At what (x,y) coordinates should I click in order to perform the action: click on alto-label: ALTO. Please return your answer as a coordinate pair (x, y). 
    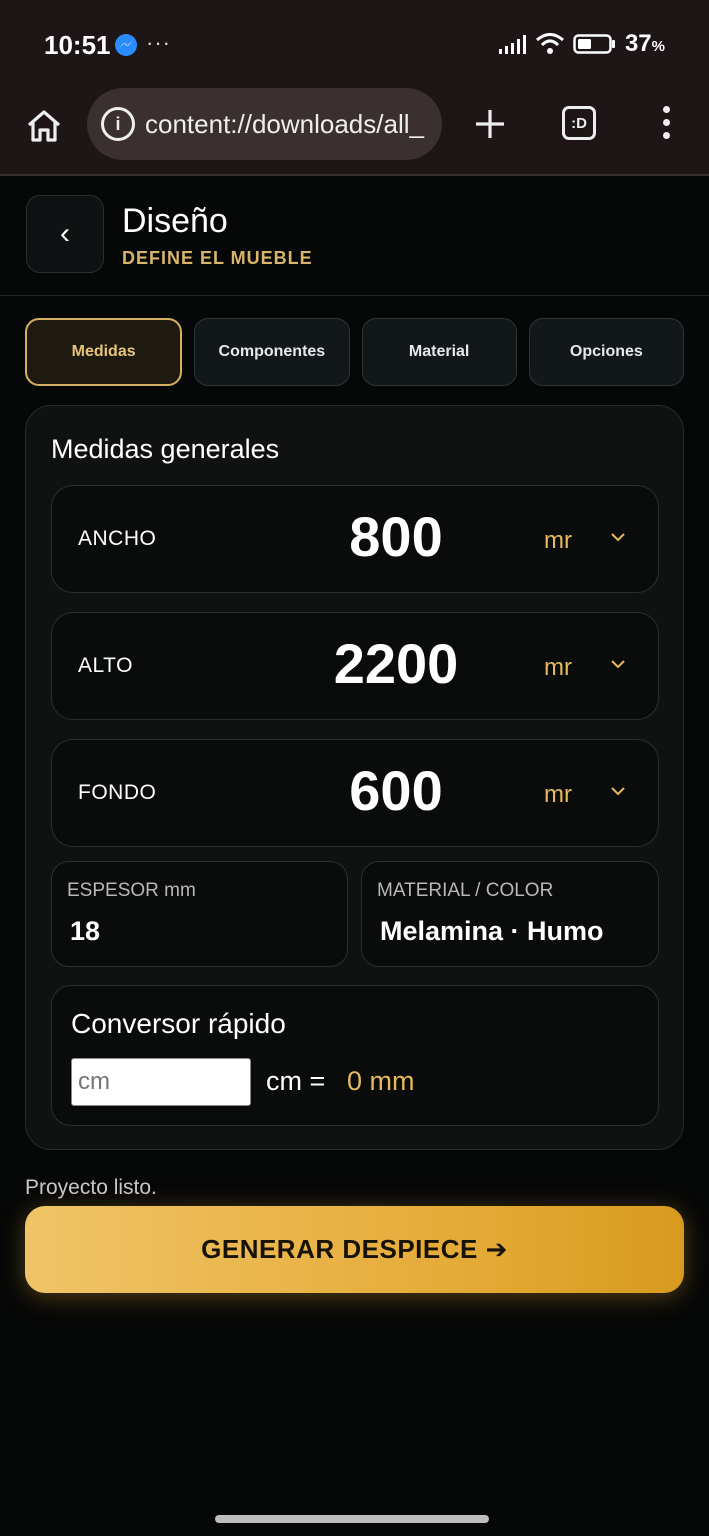
    Looking at the image, I should click on (105, 665).